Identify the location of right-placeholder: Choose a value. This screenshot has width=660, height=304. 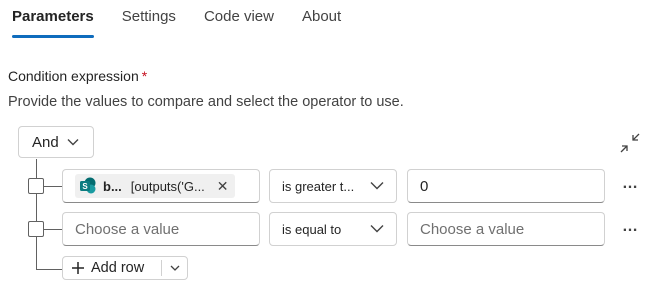
(472, 229).